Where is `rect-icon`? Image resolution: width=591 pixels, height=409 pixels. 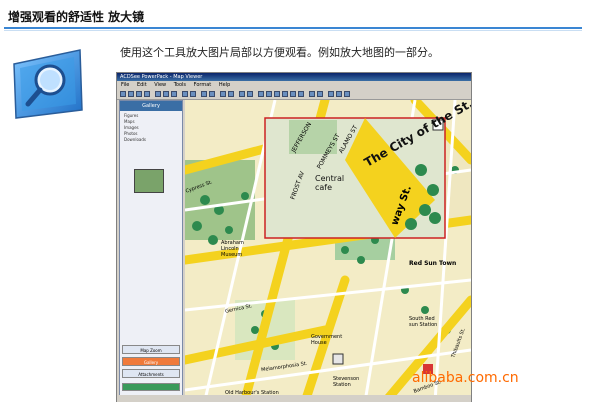 rect-icon is located at coordinates (285, 94).